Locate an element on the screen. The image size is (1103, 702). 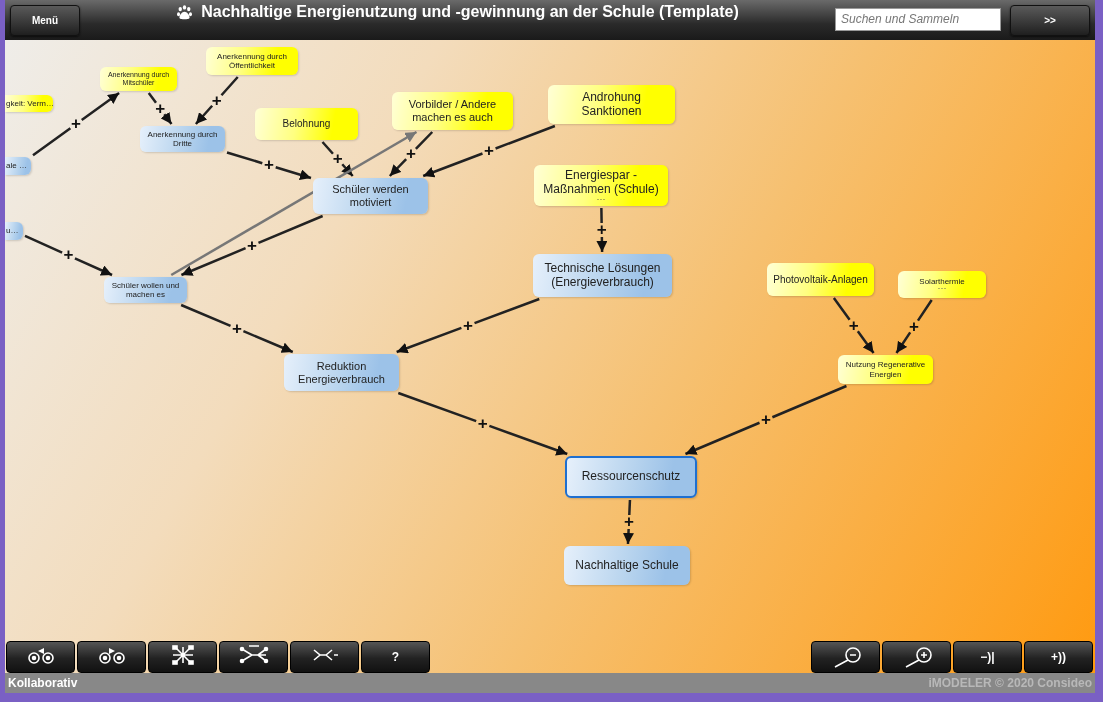
paw-icon is located at coordinates (185, 12).